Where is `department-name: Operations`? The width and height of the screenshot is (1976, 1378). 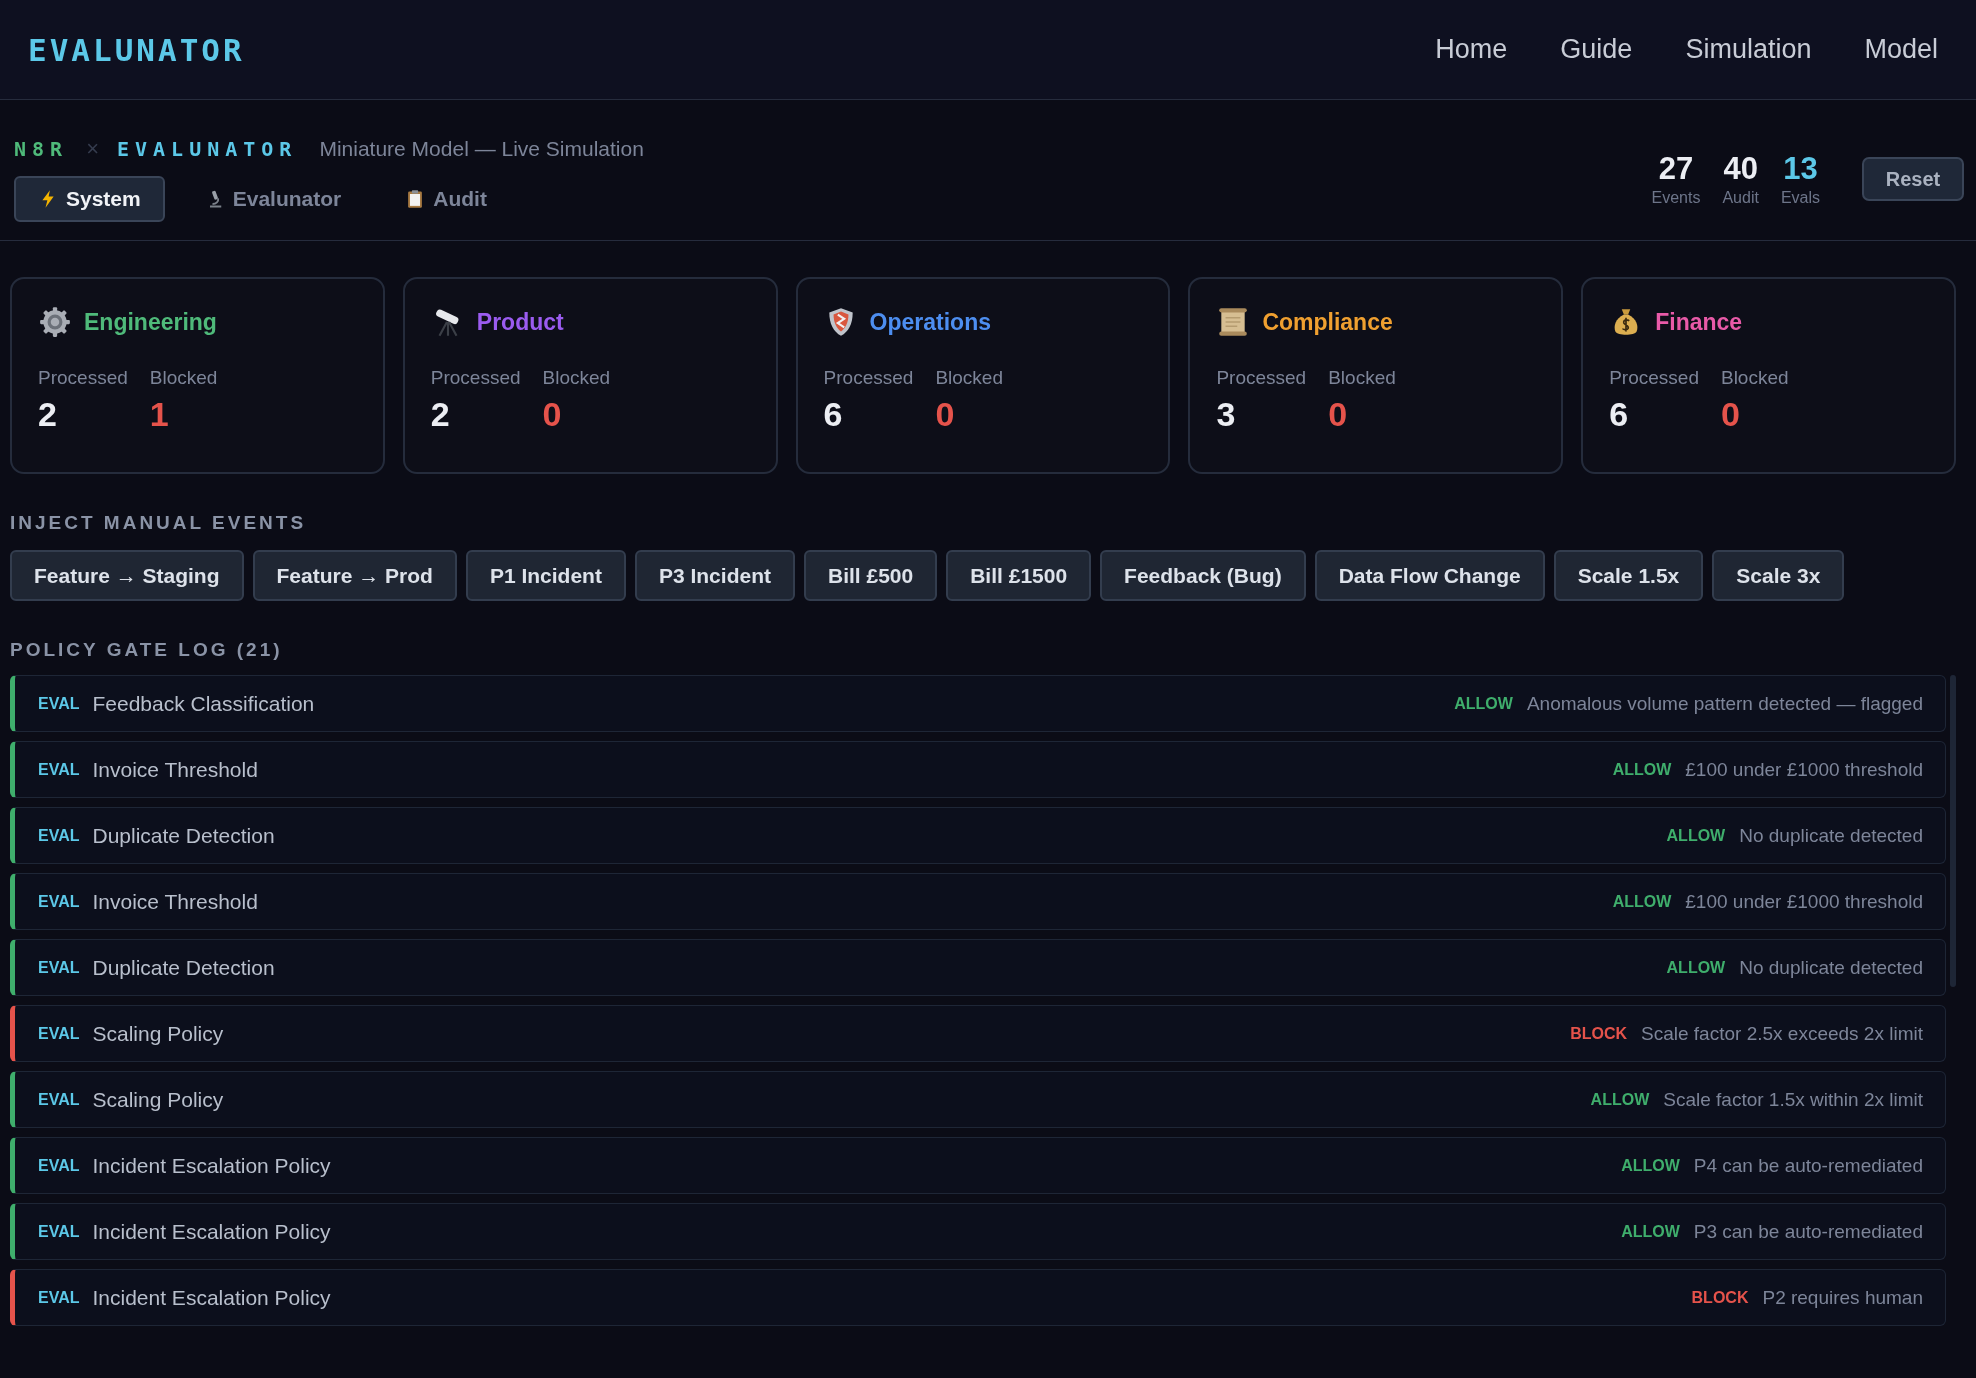
department-name: Operations is located at coordinates (930, 322).